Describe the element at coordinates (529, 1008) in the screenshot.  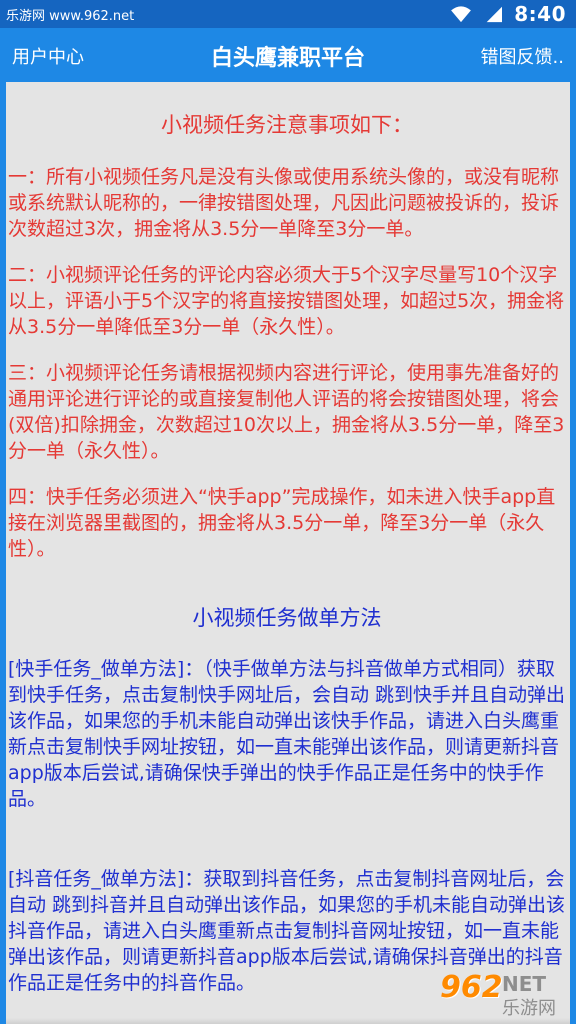
I see `watermark-cn: 乐游网` at that location.